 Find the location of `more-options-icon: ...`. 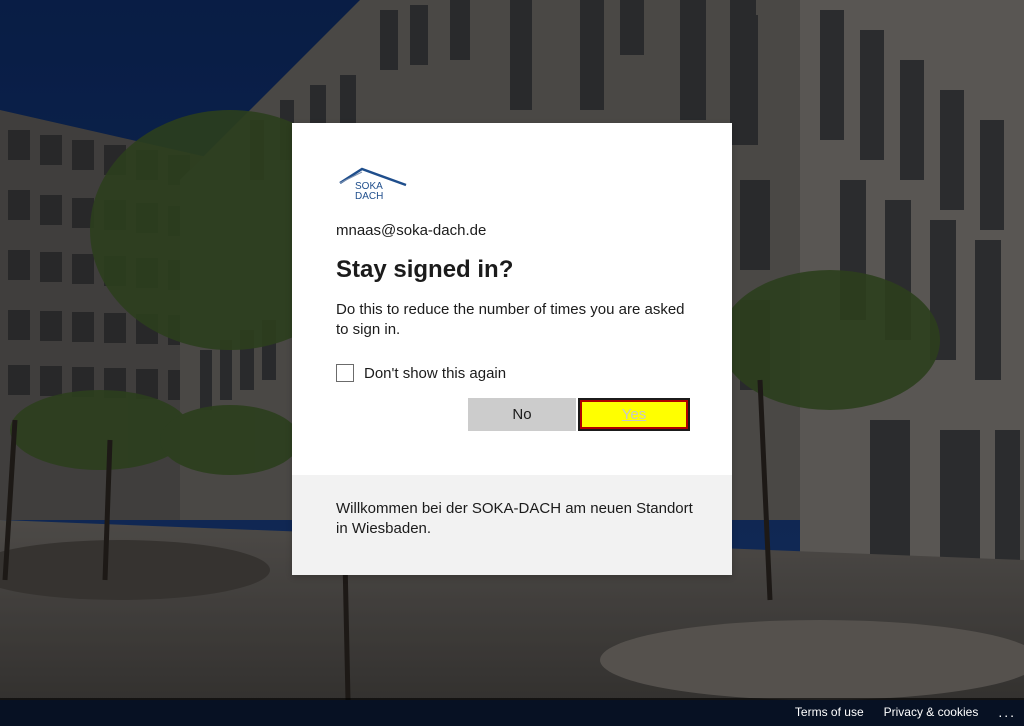

more-options-icon: ... is located at coordinates (1007, 712).